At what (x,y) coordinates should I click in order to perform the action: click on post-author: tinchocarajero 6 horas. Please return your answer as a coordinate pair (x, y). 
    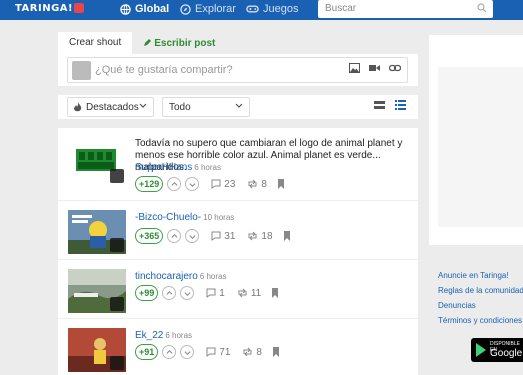
    Looking at the image, I should click on (181, 276).